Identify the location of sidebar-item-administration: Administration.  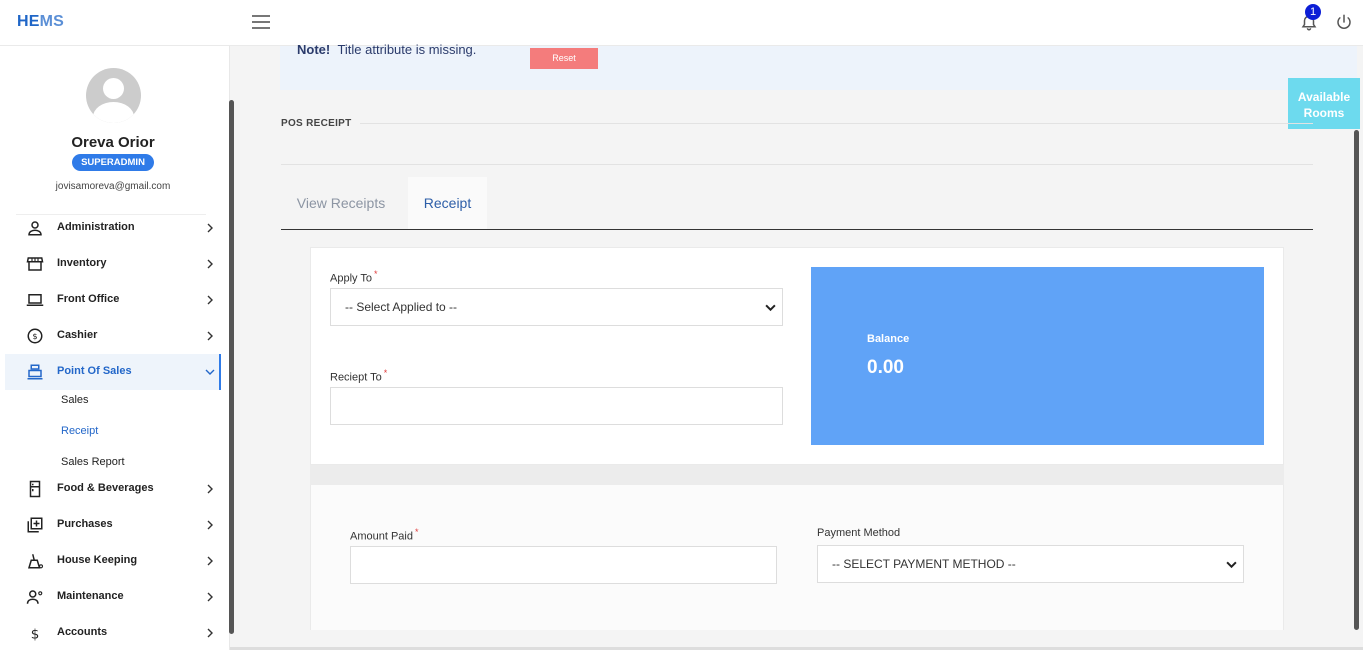
(113, 228).